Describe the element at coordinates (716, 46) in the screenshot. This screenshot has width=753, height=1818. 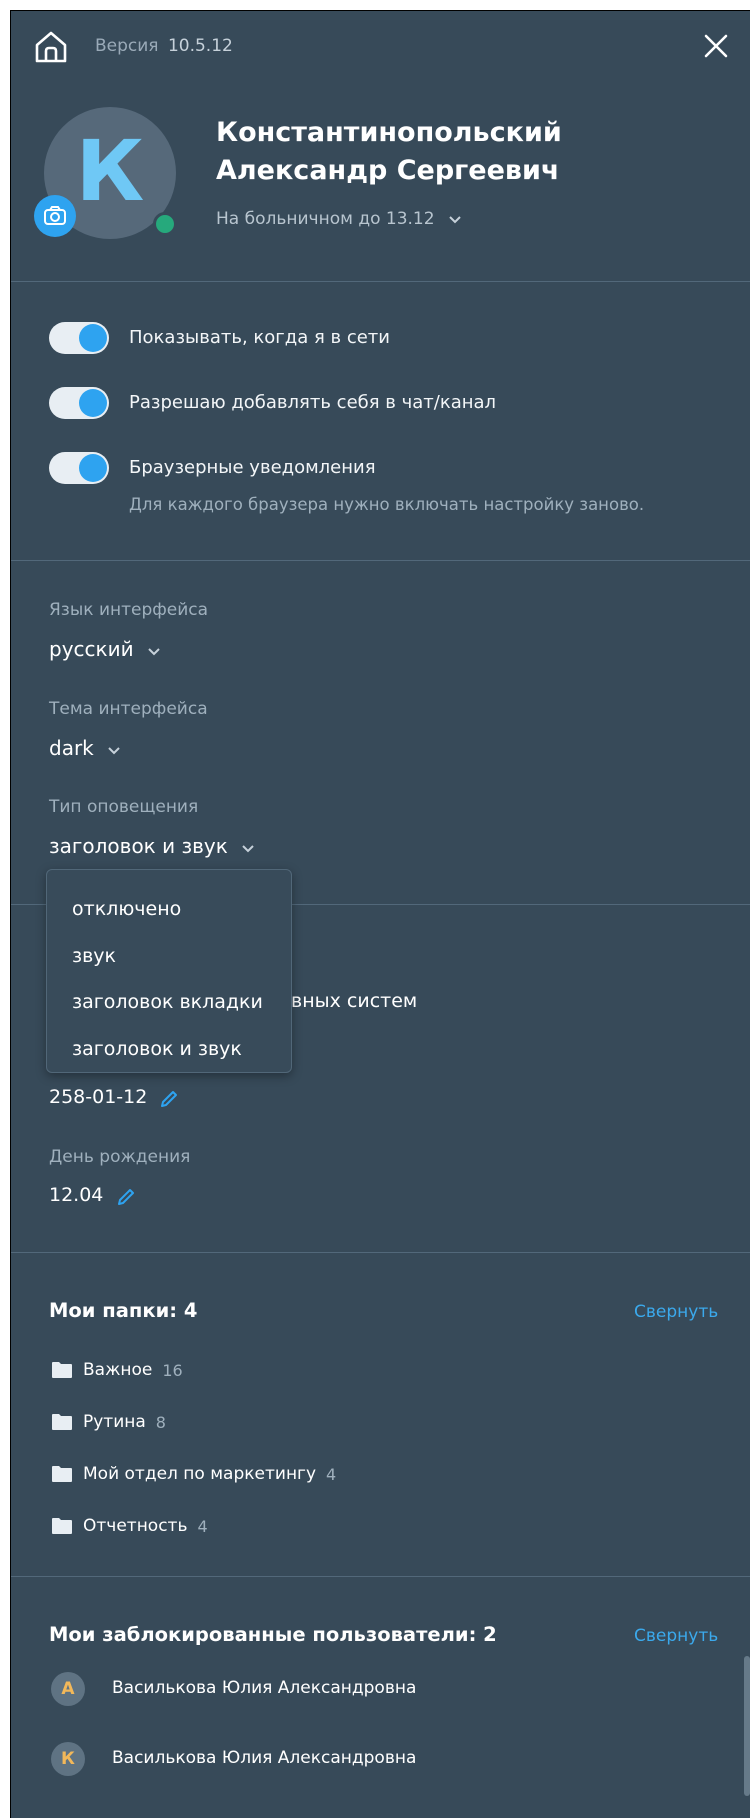
I see `close-icon` at that location.